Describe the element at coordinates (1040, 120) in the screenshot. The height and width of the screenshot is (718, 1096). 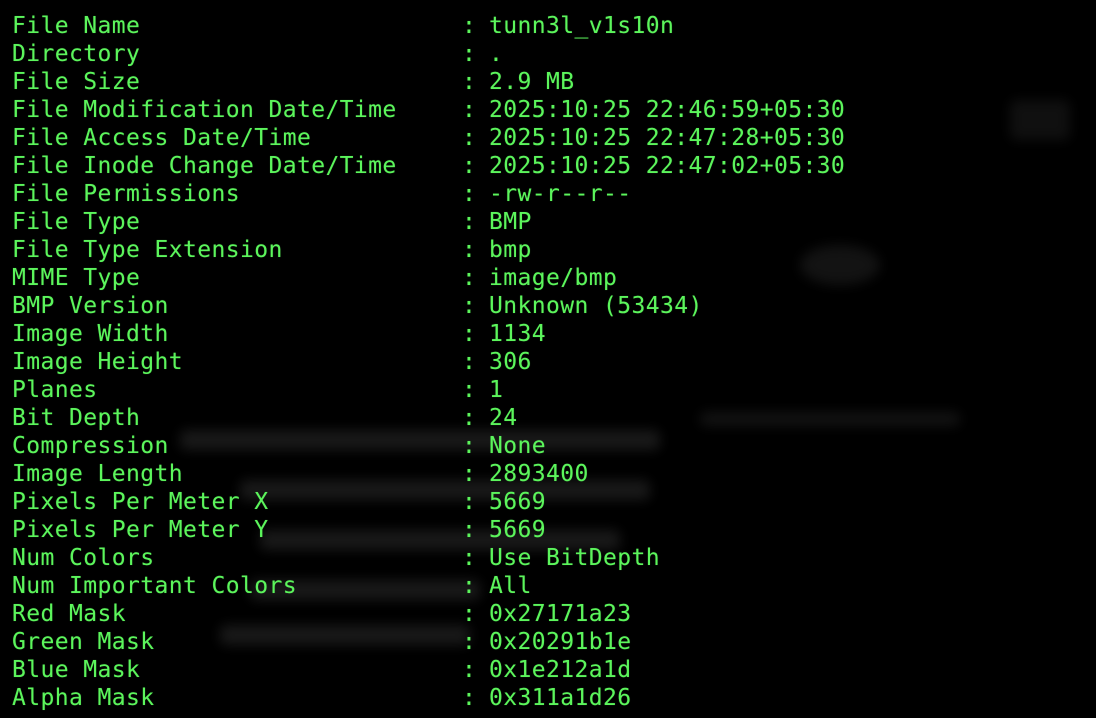
I see `background-blur` at that location.